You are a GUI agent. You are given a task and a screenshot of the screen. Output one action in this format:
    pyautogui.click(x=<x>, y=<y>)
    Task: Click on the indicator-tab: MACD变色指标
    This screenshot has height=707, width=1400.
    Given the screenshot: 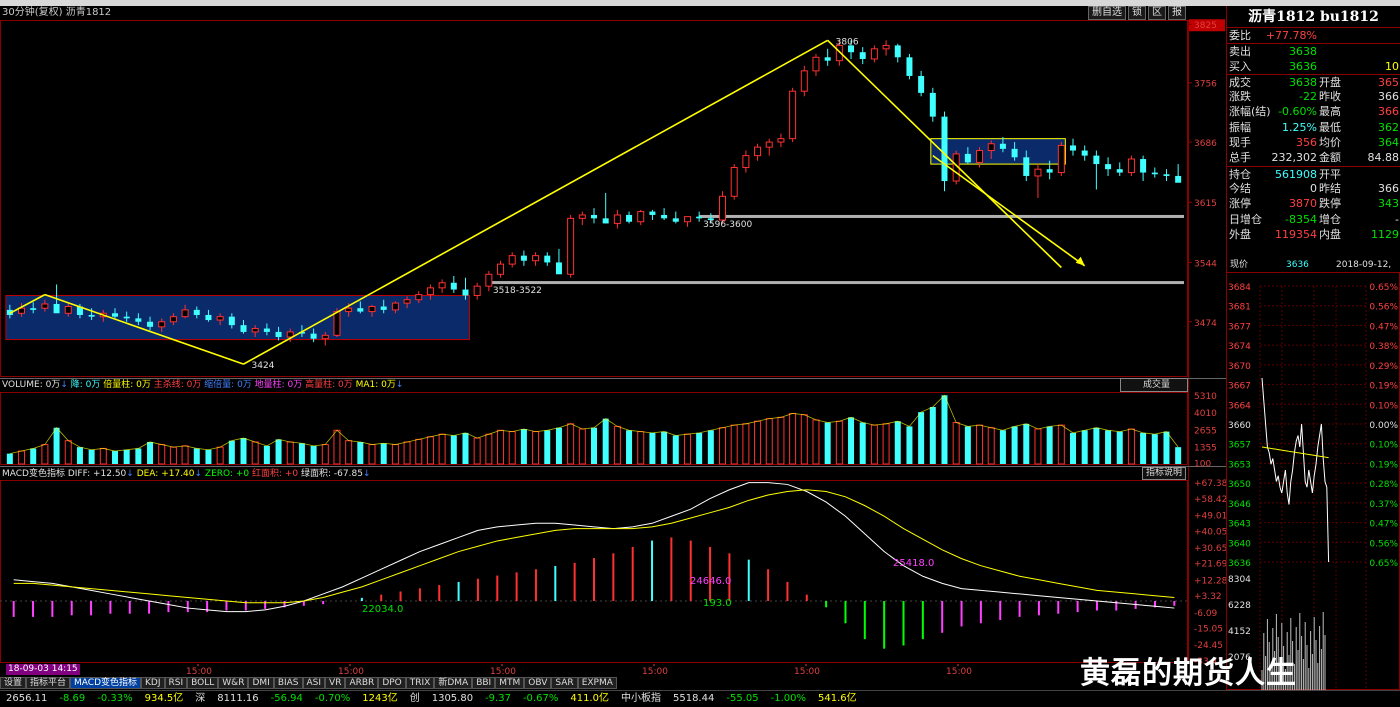 What is the action you would take?
    pyautogui.click(x=106, y=683)
    